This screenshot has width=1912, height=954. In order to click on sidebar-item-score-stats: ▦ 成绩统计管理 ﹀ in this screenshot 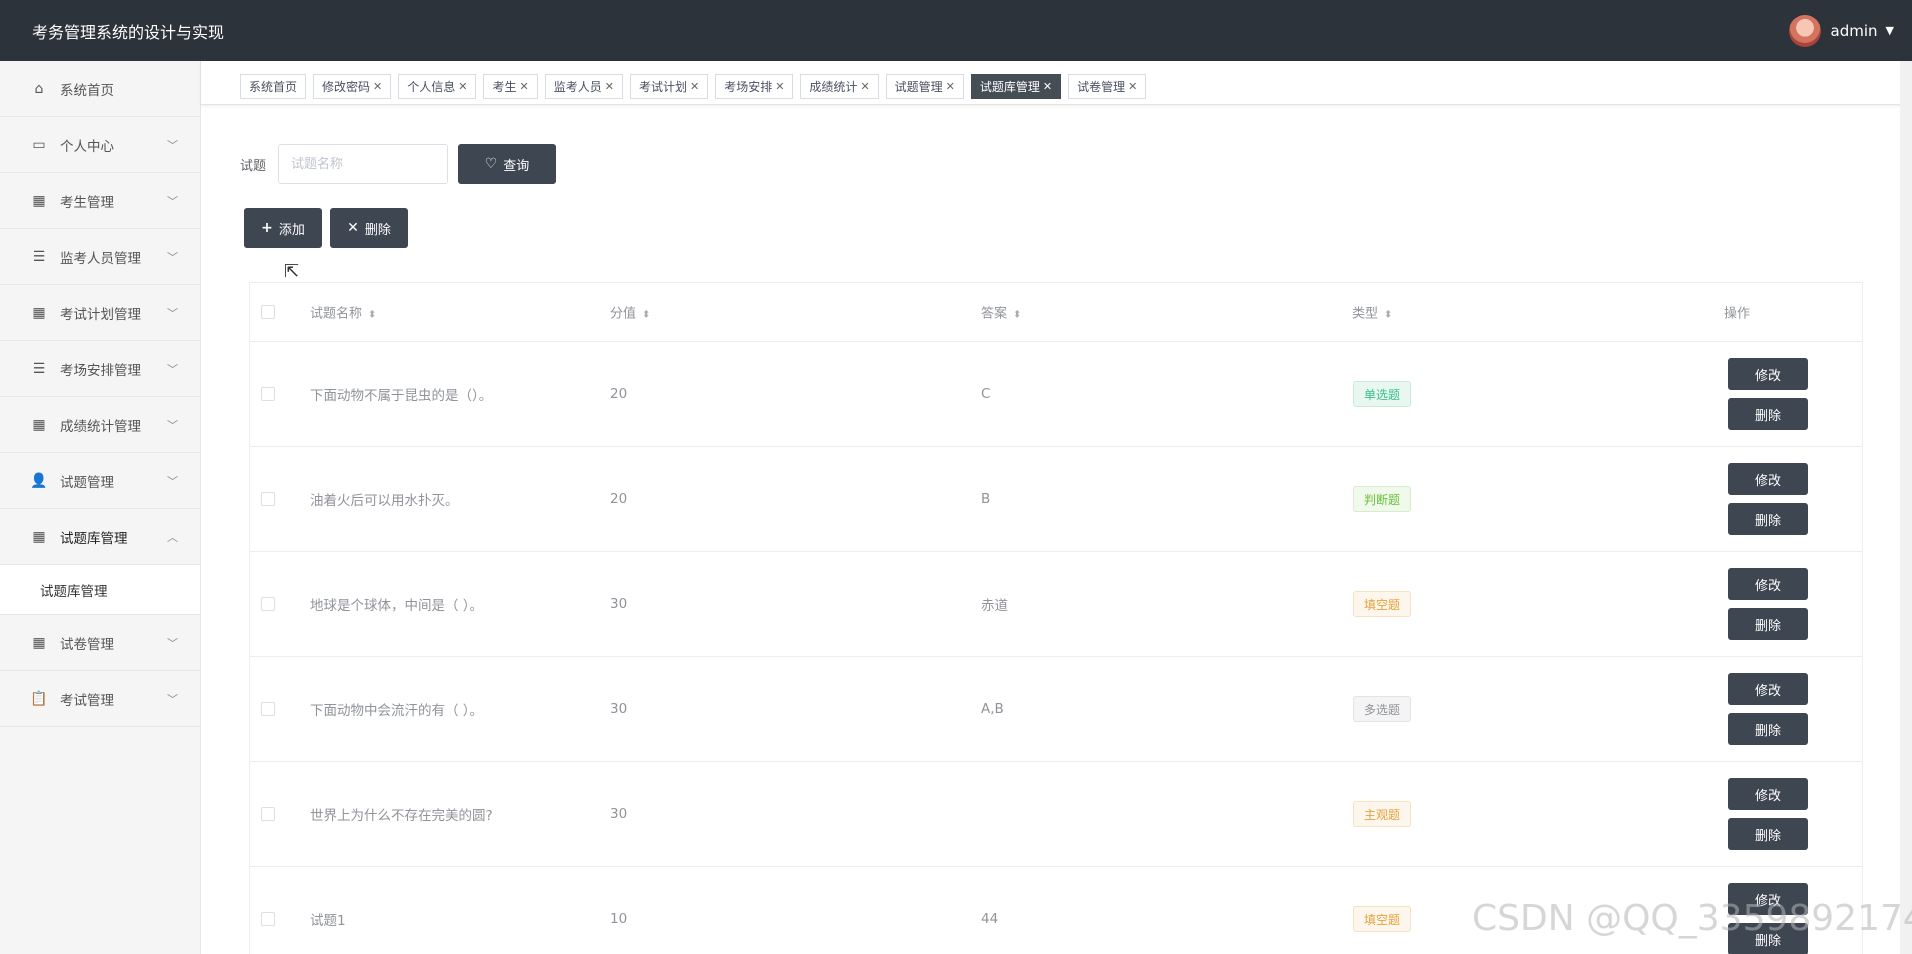, I will do `click(100, 425)`.